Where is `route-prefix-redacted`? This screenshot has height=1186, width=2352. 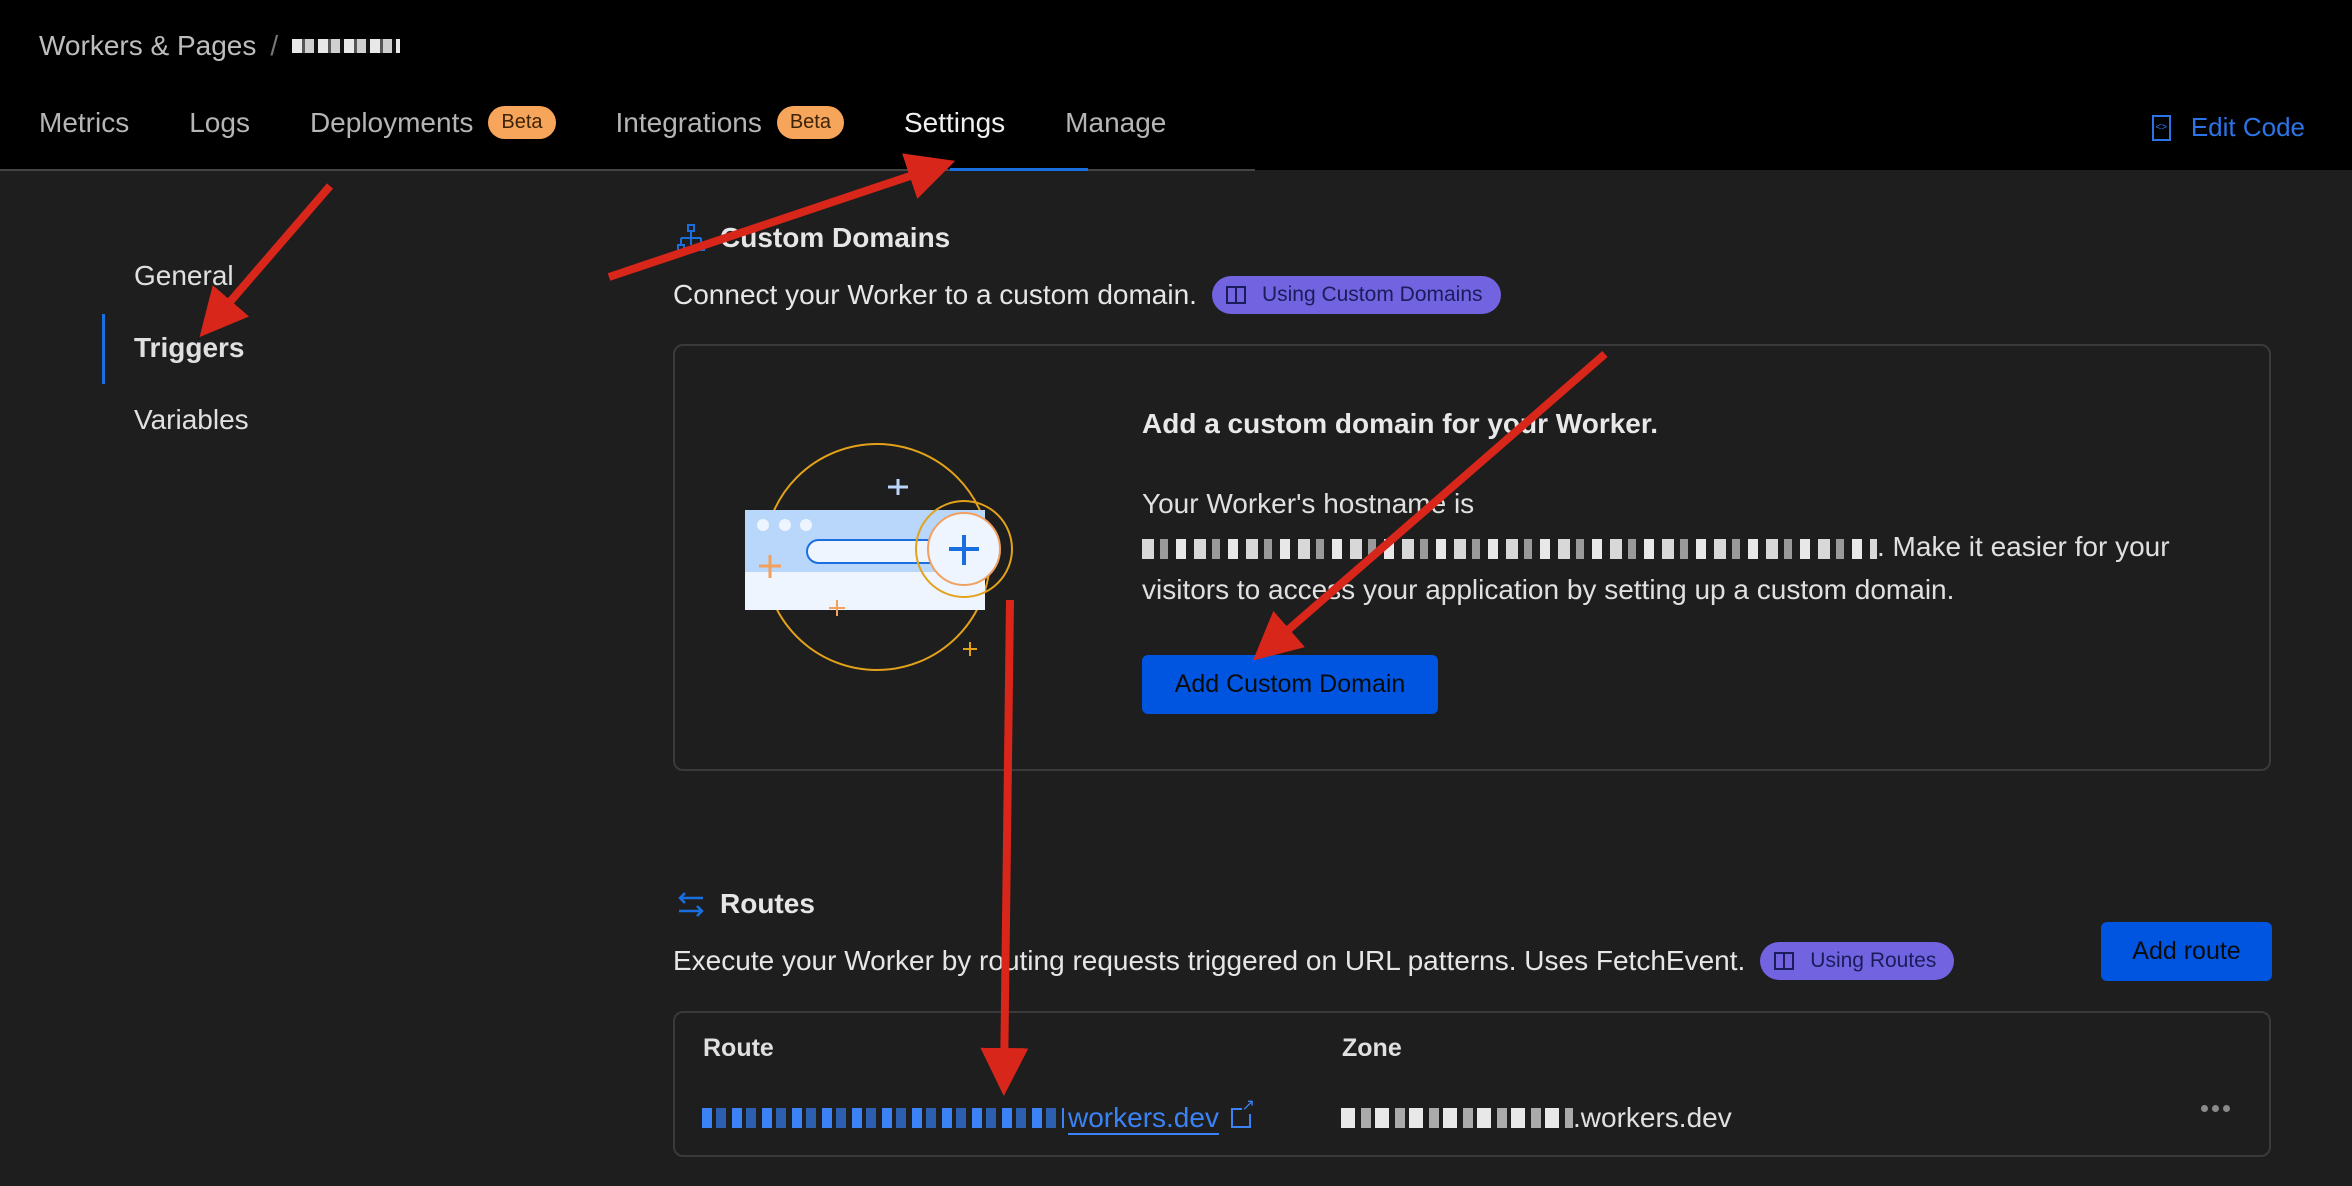
route-prefix-redacted is located at coordinates (883, 1118).